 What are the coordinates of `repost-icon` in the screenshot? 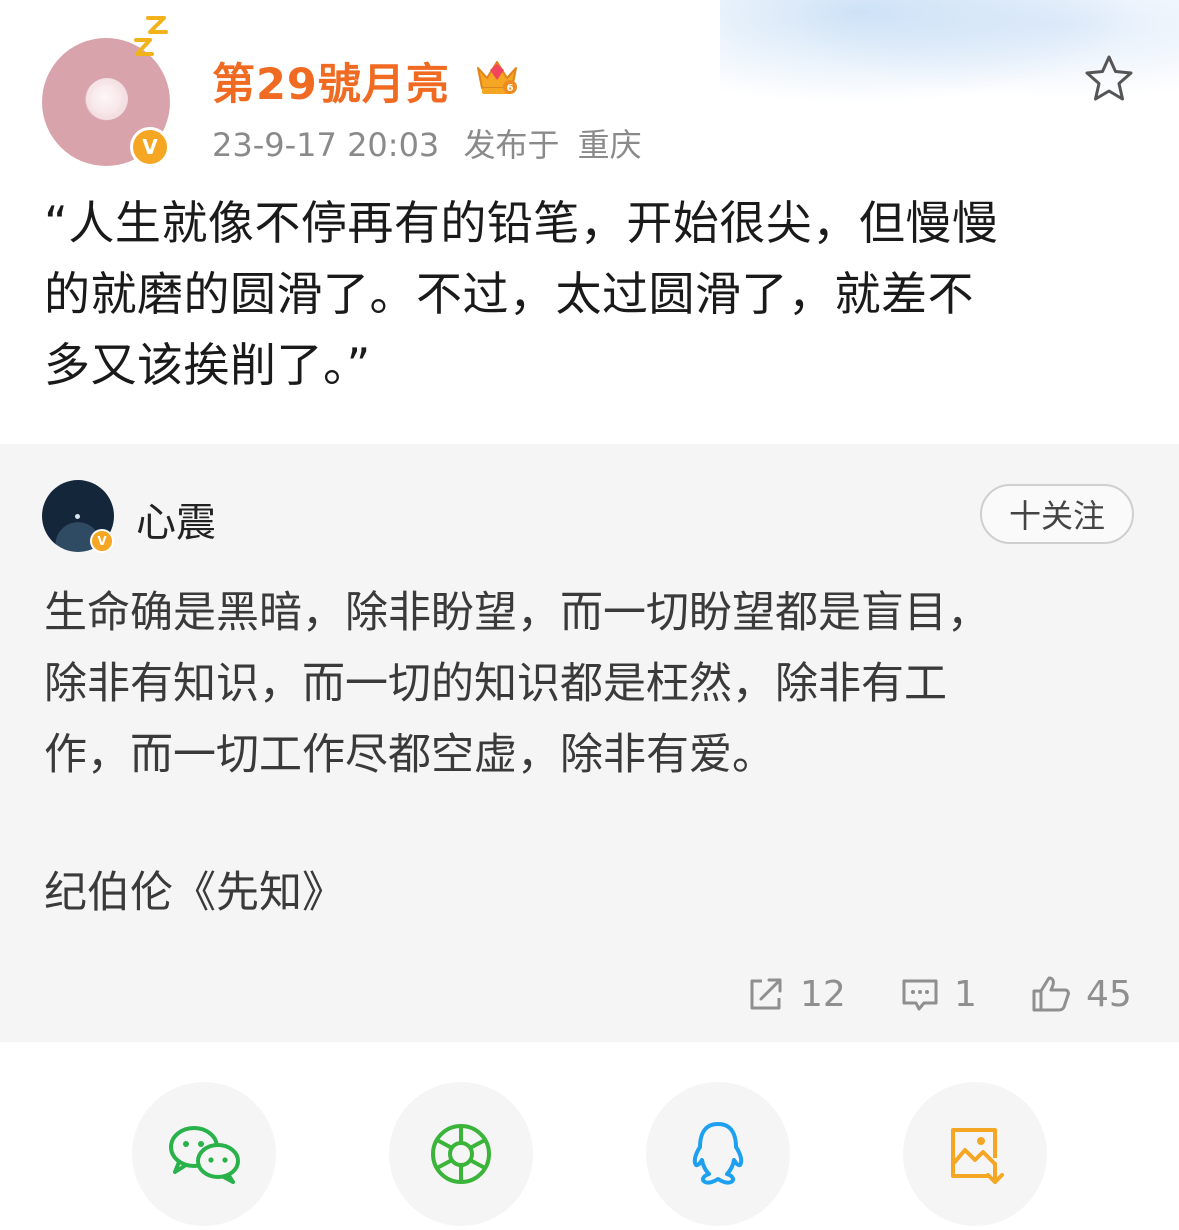 It's located at (766, 994).